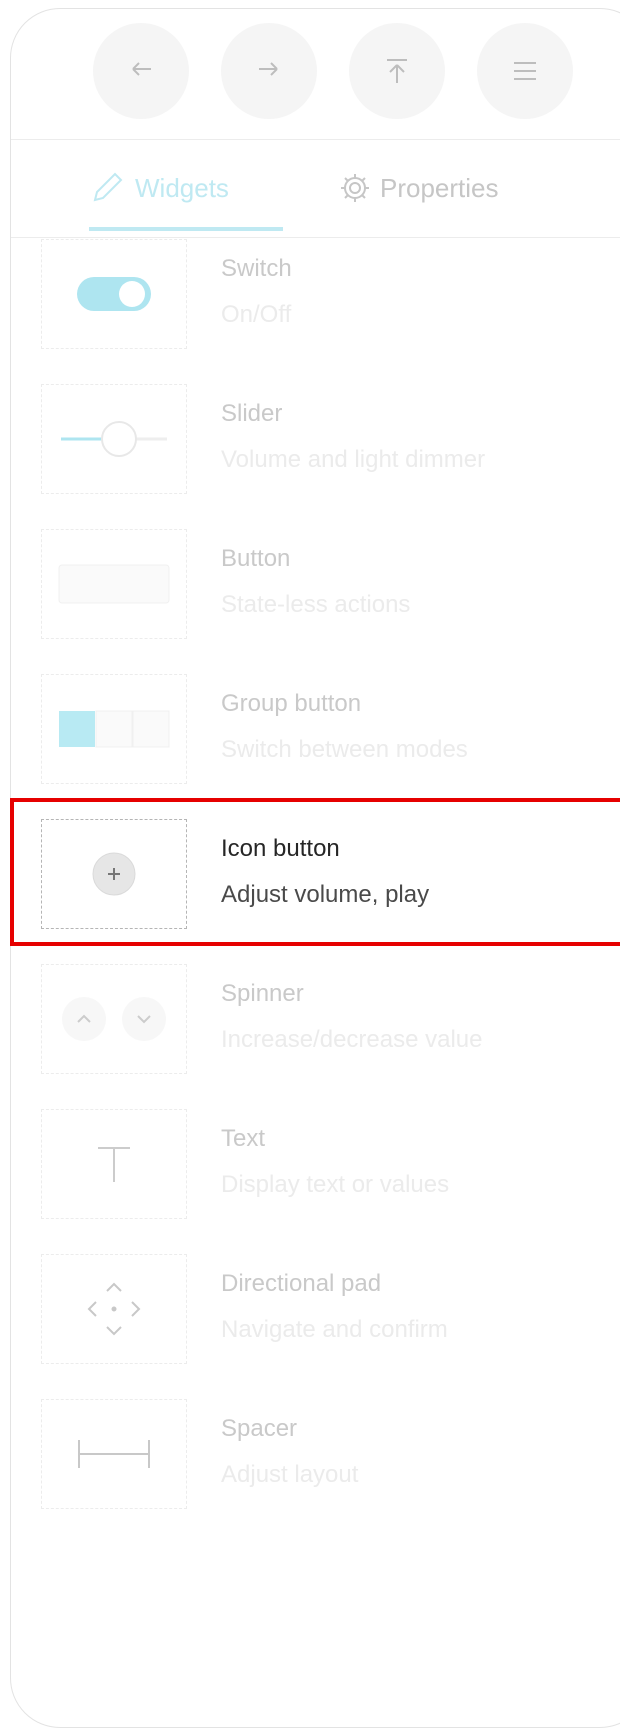  Describe the element at coordinates (186, 229) in the screenshot. I see `active-tab-indicator` at that location.